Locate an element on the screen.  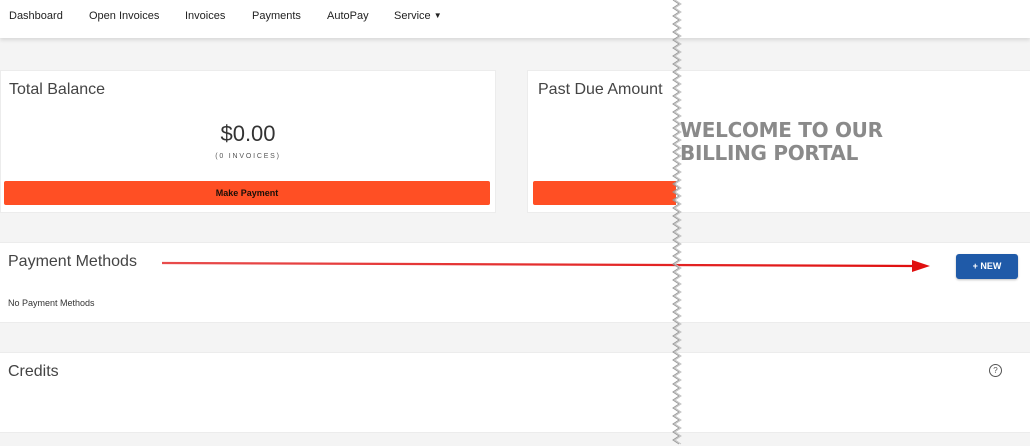
total-balance-title: Total Balance is located at coordinates (57, 89).